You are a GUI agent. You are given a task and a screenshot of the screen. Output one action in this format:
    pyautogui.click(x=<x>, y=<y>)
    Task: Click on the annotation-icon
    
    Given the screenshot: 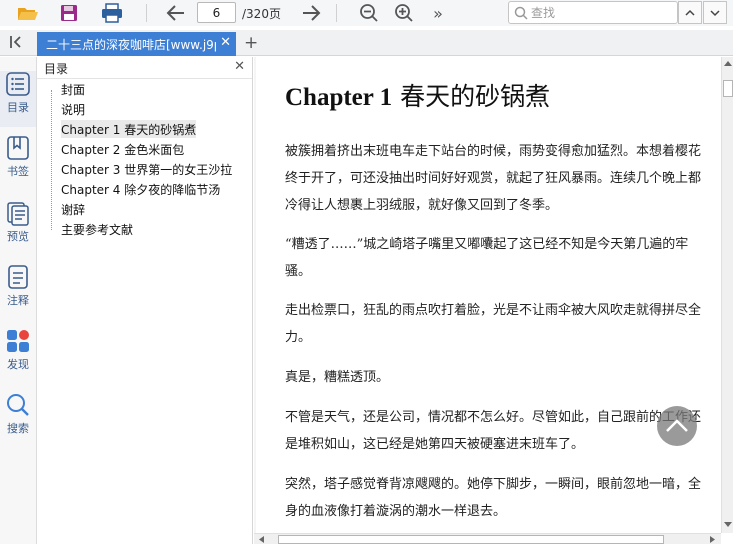 What is the action you would take?
    pyautogui.click(x=18, y=277)
    